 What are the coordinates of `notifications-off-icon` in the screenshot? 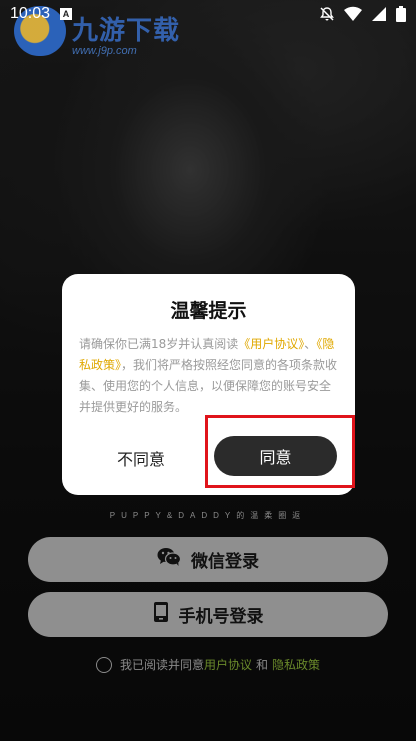 It's located at (327, 14).